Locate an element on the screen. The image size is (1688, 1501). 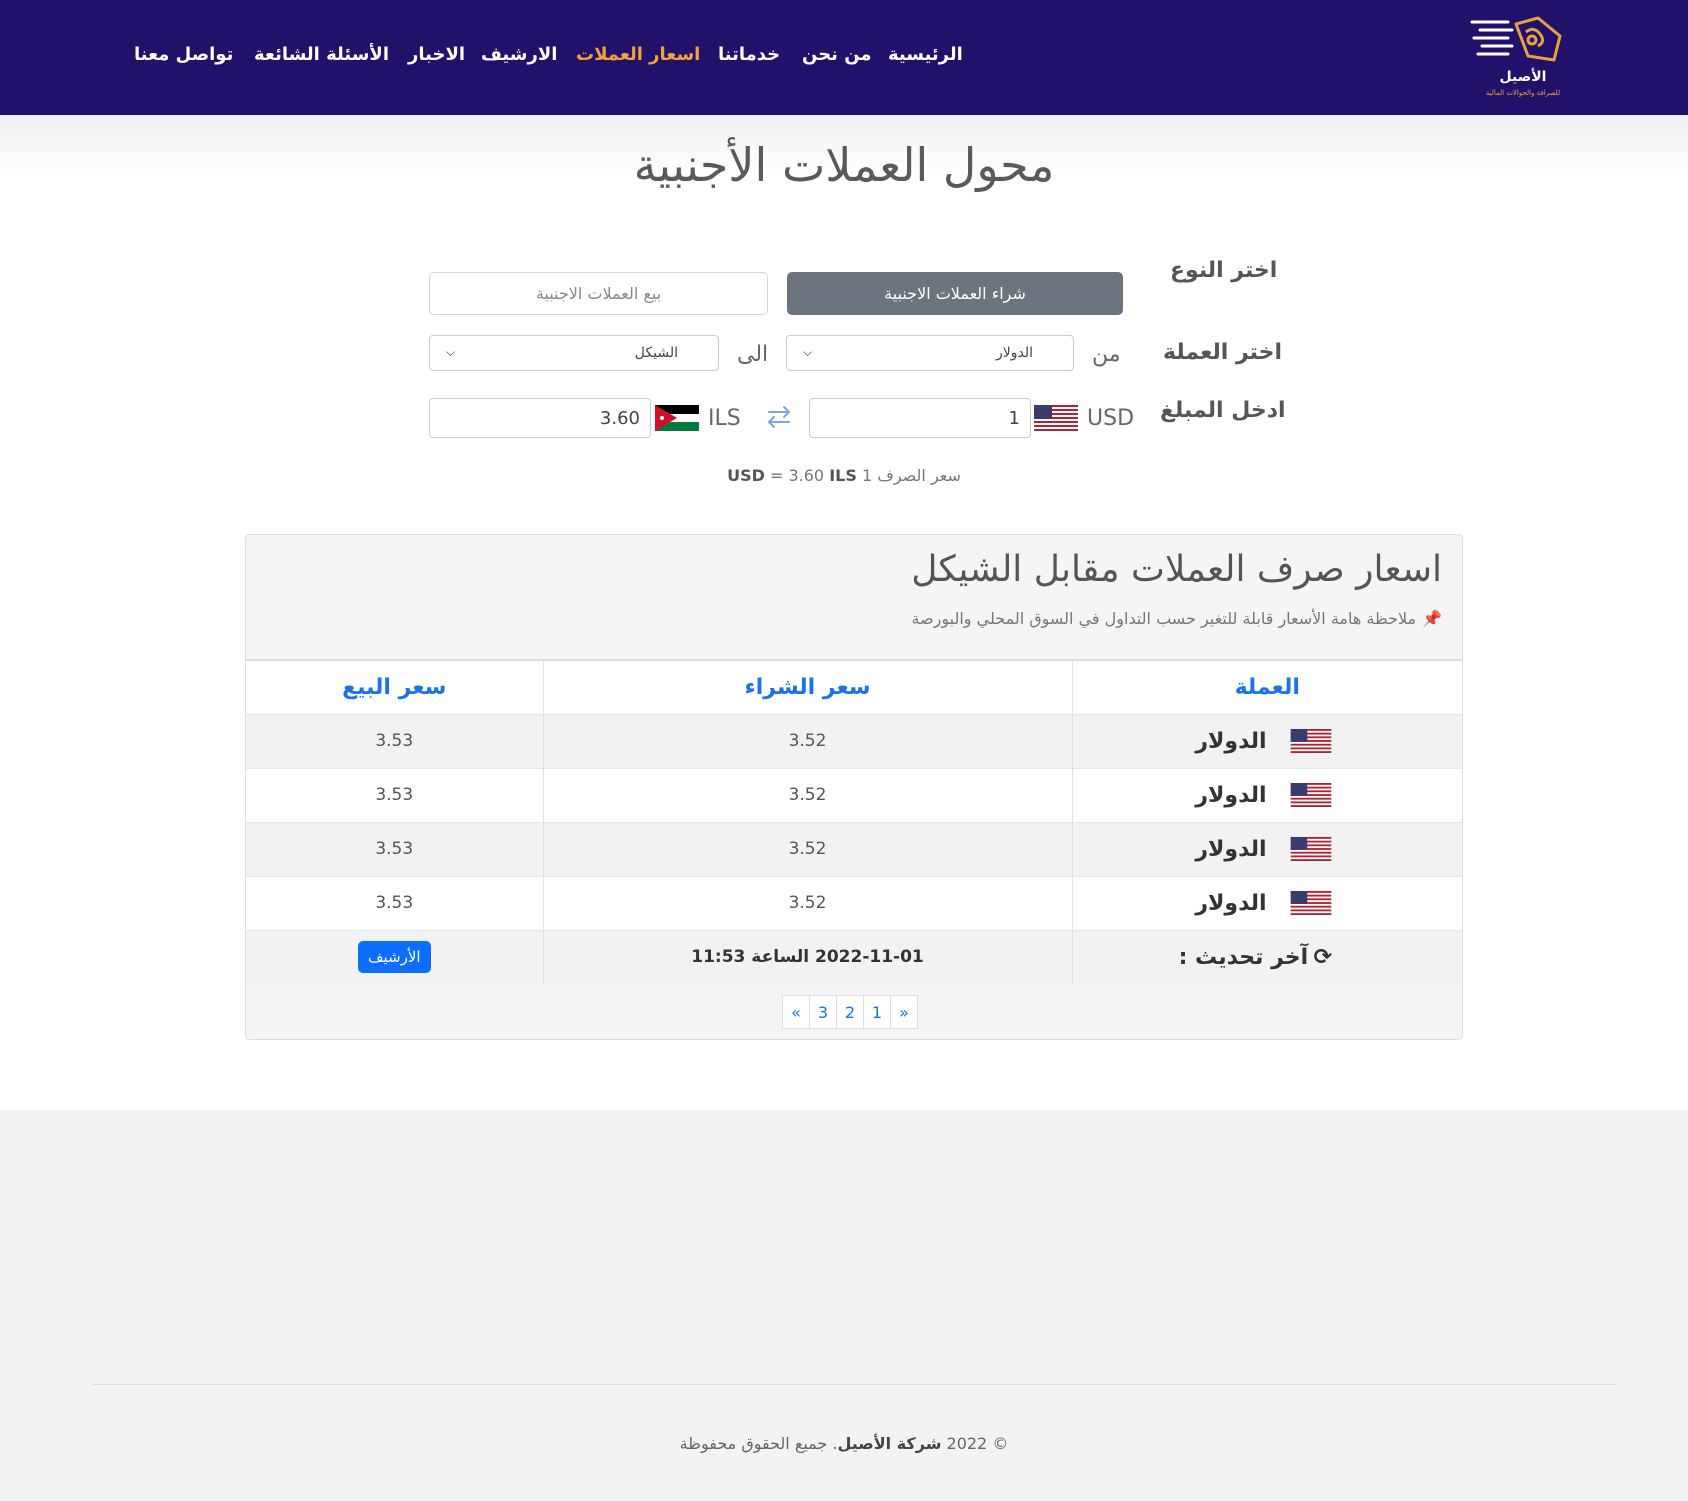
rates-panel-title: اسعار صرف العملات مقابل الشيكل is located at coordinates (1176, 569).